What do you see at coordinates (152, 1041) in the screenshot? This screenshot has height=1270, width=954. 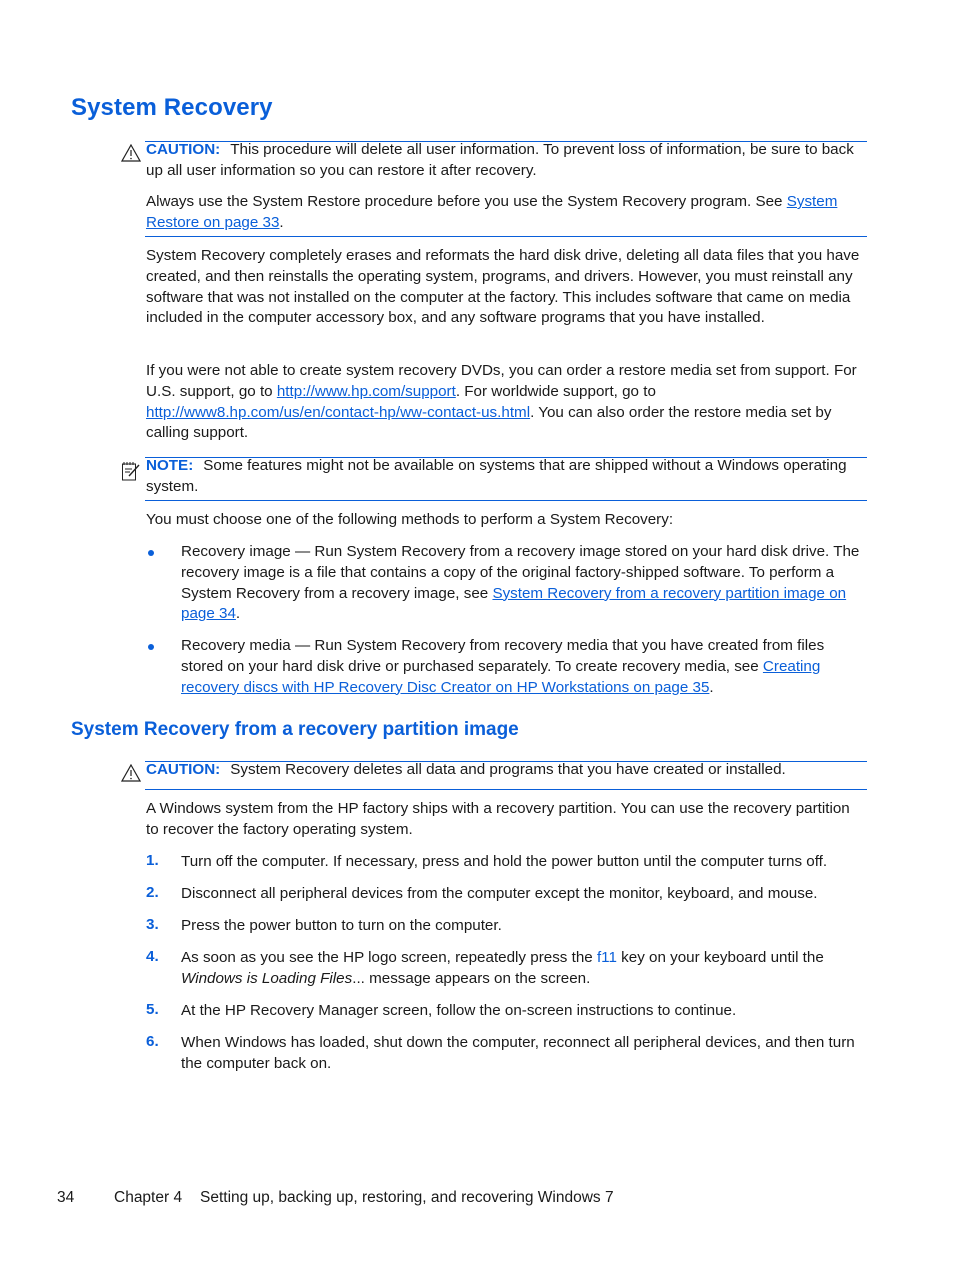 I see `step-number: 6.` at bounding box center [152, 1041].